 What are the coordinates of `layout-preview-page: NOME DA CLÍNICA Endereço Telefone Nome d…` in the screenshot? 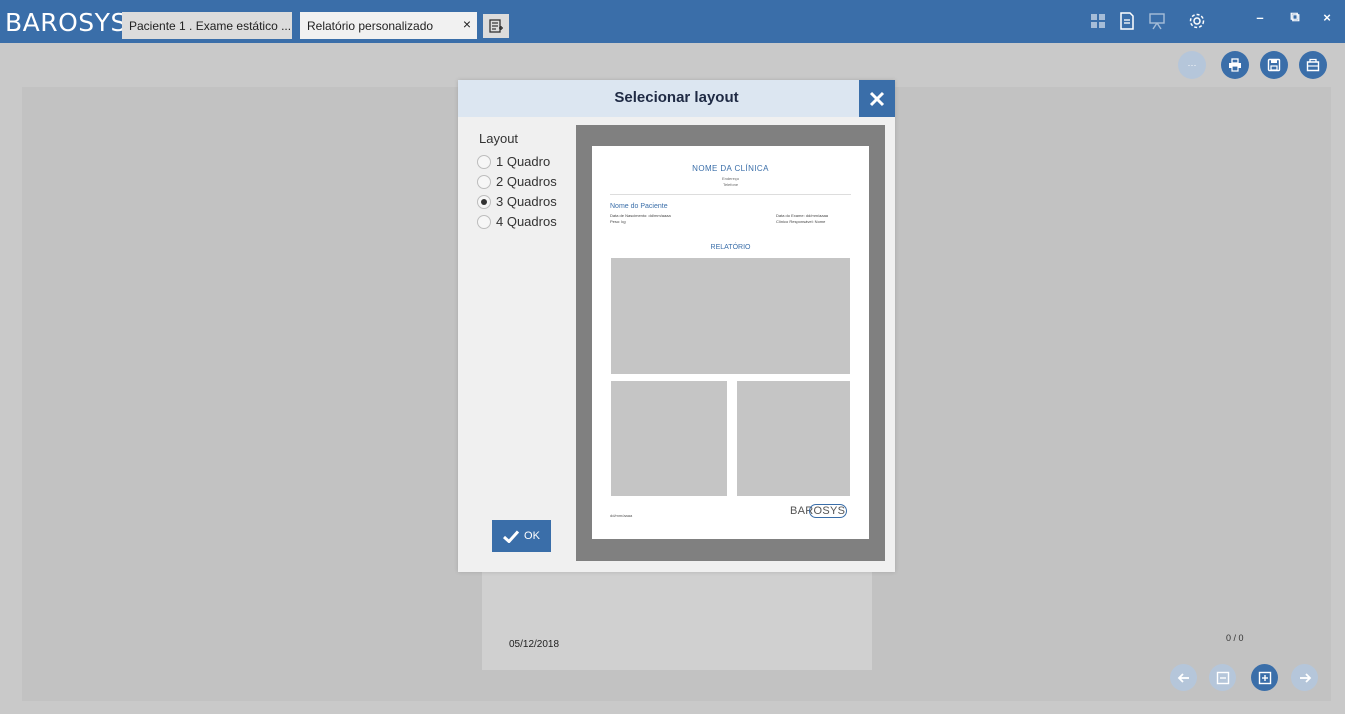 It's located at (730, 342).